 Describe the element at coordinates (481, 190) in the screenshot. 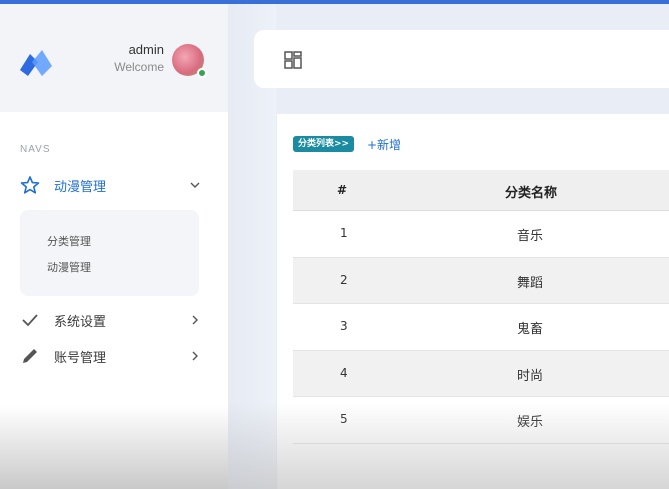

I see `table-header: # 分类名称` at that location.